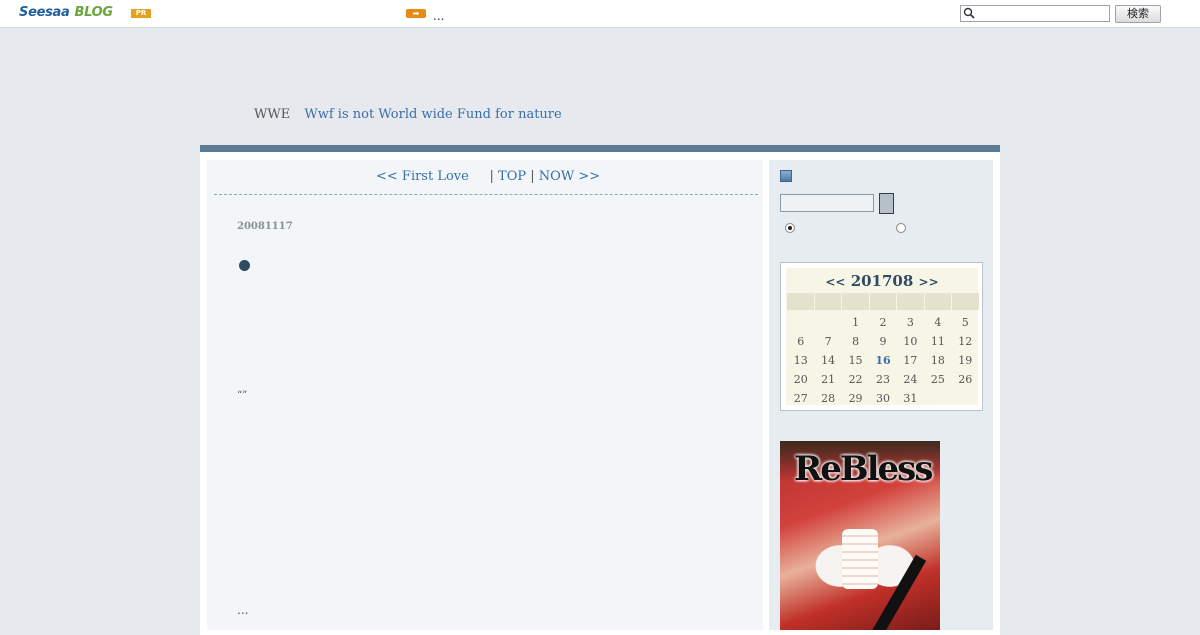 This screenshot has height=635, width=1200. Describe the element at coordinates (242, 395) in the screenshot. I see `post-quote-marks: “”` at that location.